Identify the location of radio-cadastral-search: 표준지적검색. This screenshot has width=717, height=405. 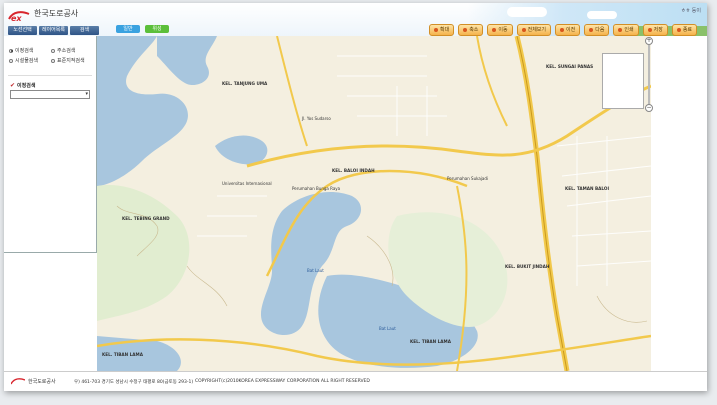
(68, 60).